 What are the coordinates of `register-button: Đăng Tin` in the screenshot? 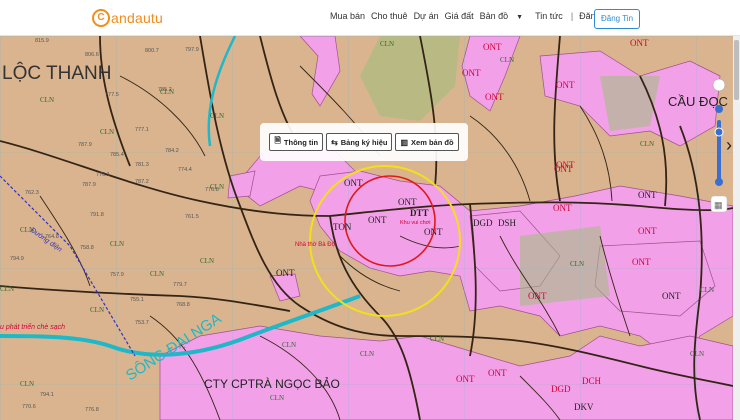 It's located at (617, 19).